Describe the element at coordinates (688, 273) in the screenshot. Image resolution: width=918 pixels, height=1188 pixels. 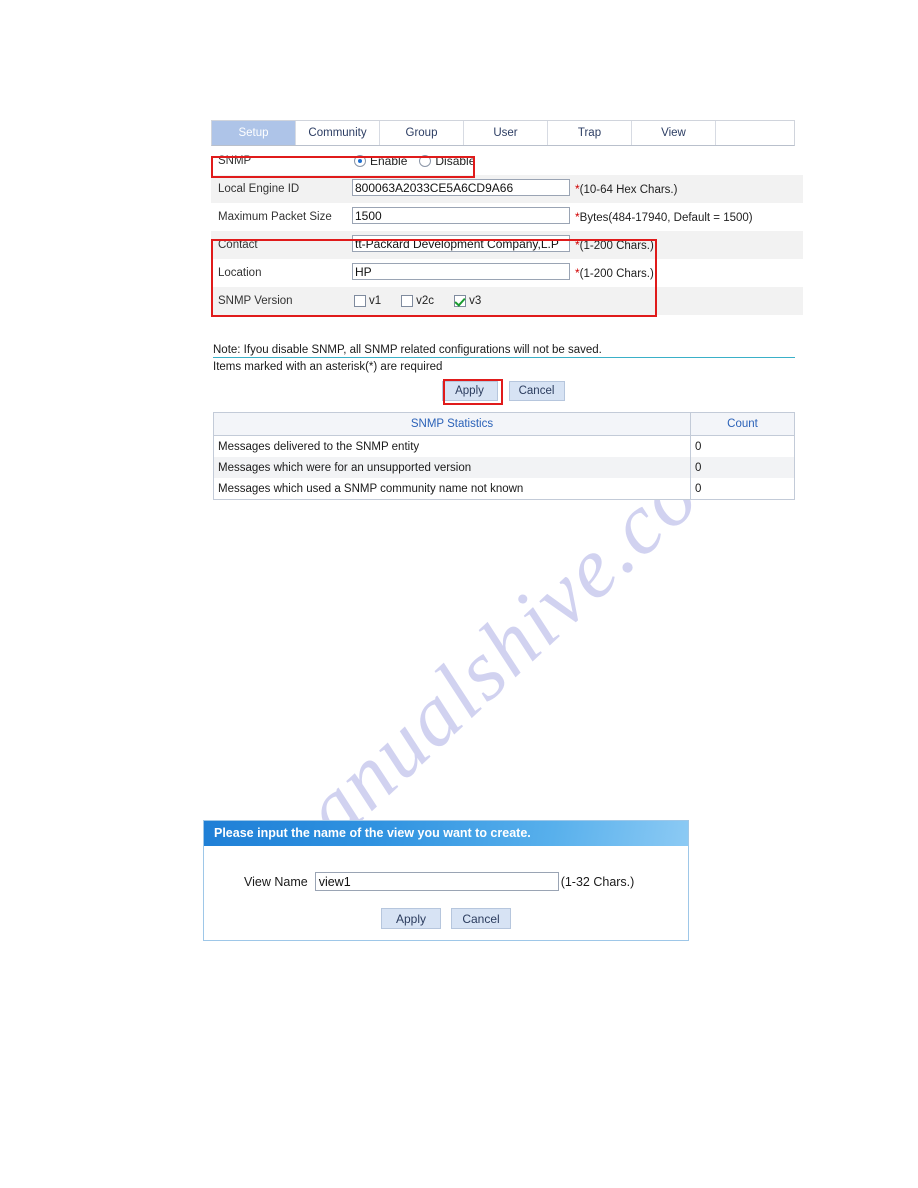
I see `hint-location: *(1-200 Chars.)` at that location.